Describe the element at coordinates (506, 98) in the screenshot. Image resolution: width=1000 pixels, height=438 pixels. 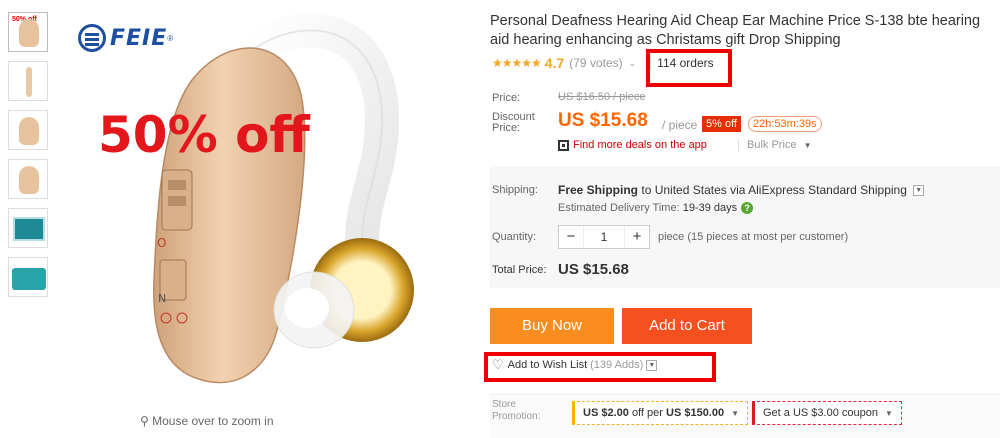
I see `price-label: Price:` at that location.